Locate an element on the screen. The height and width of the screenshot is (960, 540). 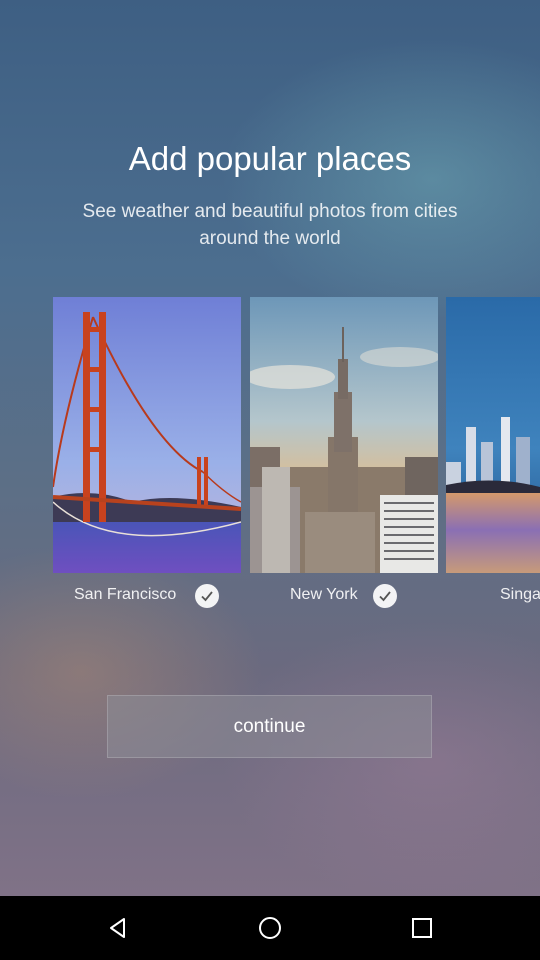
city-card-singapore is located at coordinates (493, 435).